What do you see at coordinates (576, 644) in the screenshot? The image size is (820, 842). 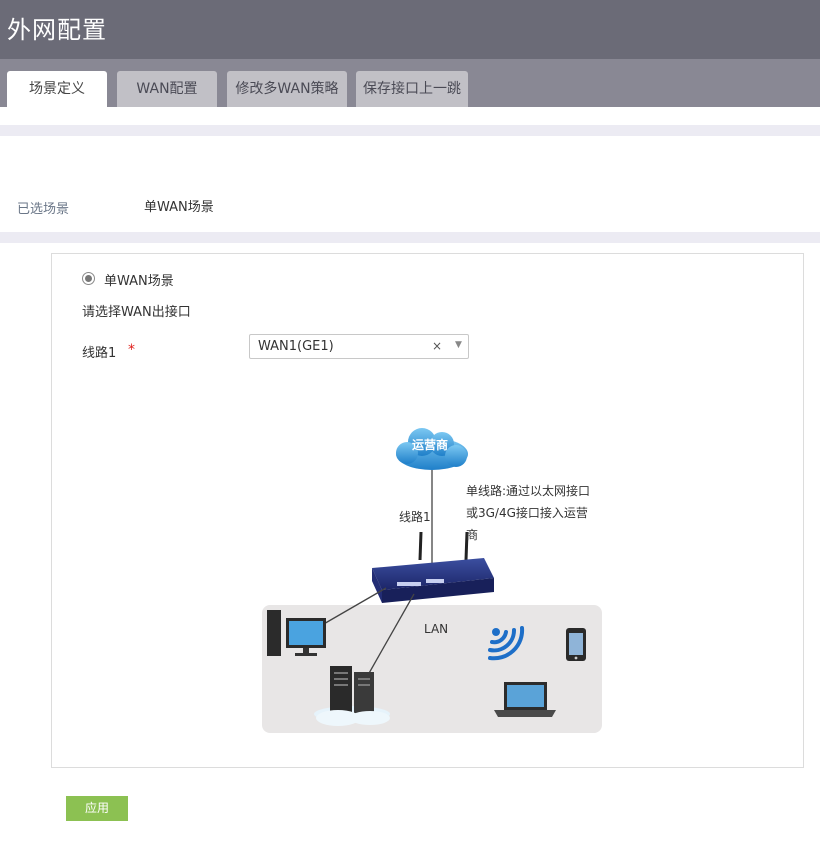 I see `mobile-phone-icon` at bounding box center [576, 644].